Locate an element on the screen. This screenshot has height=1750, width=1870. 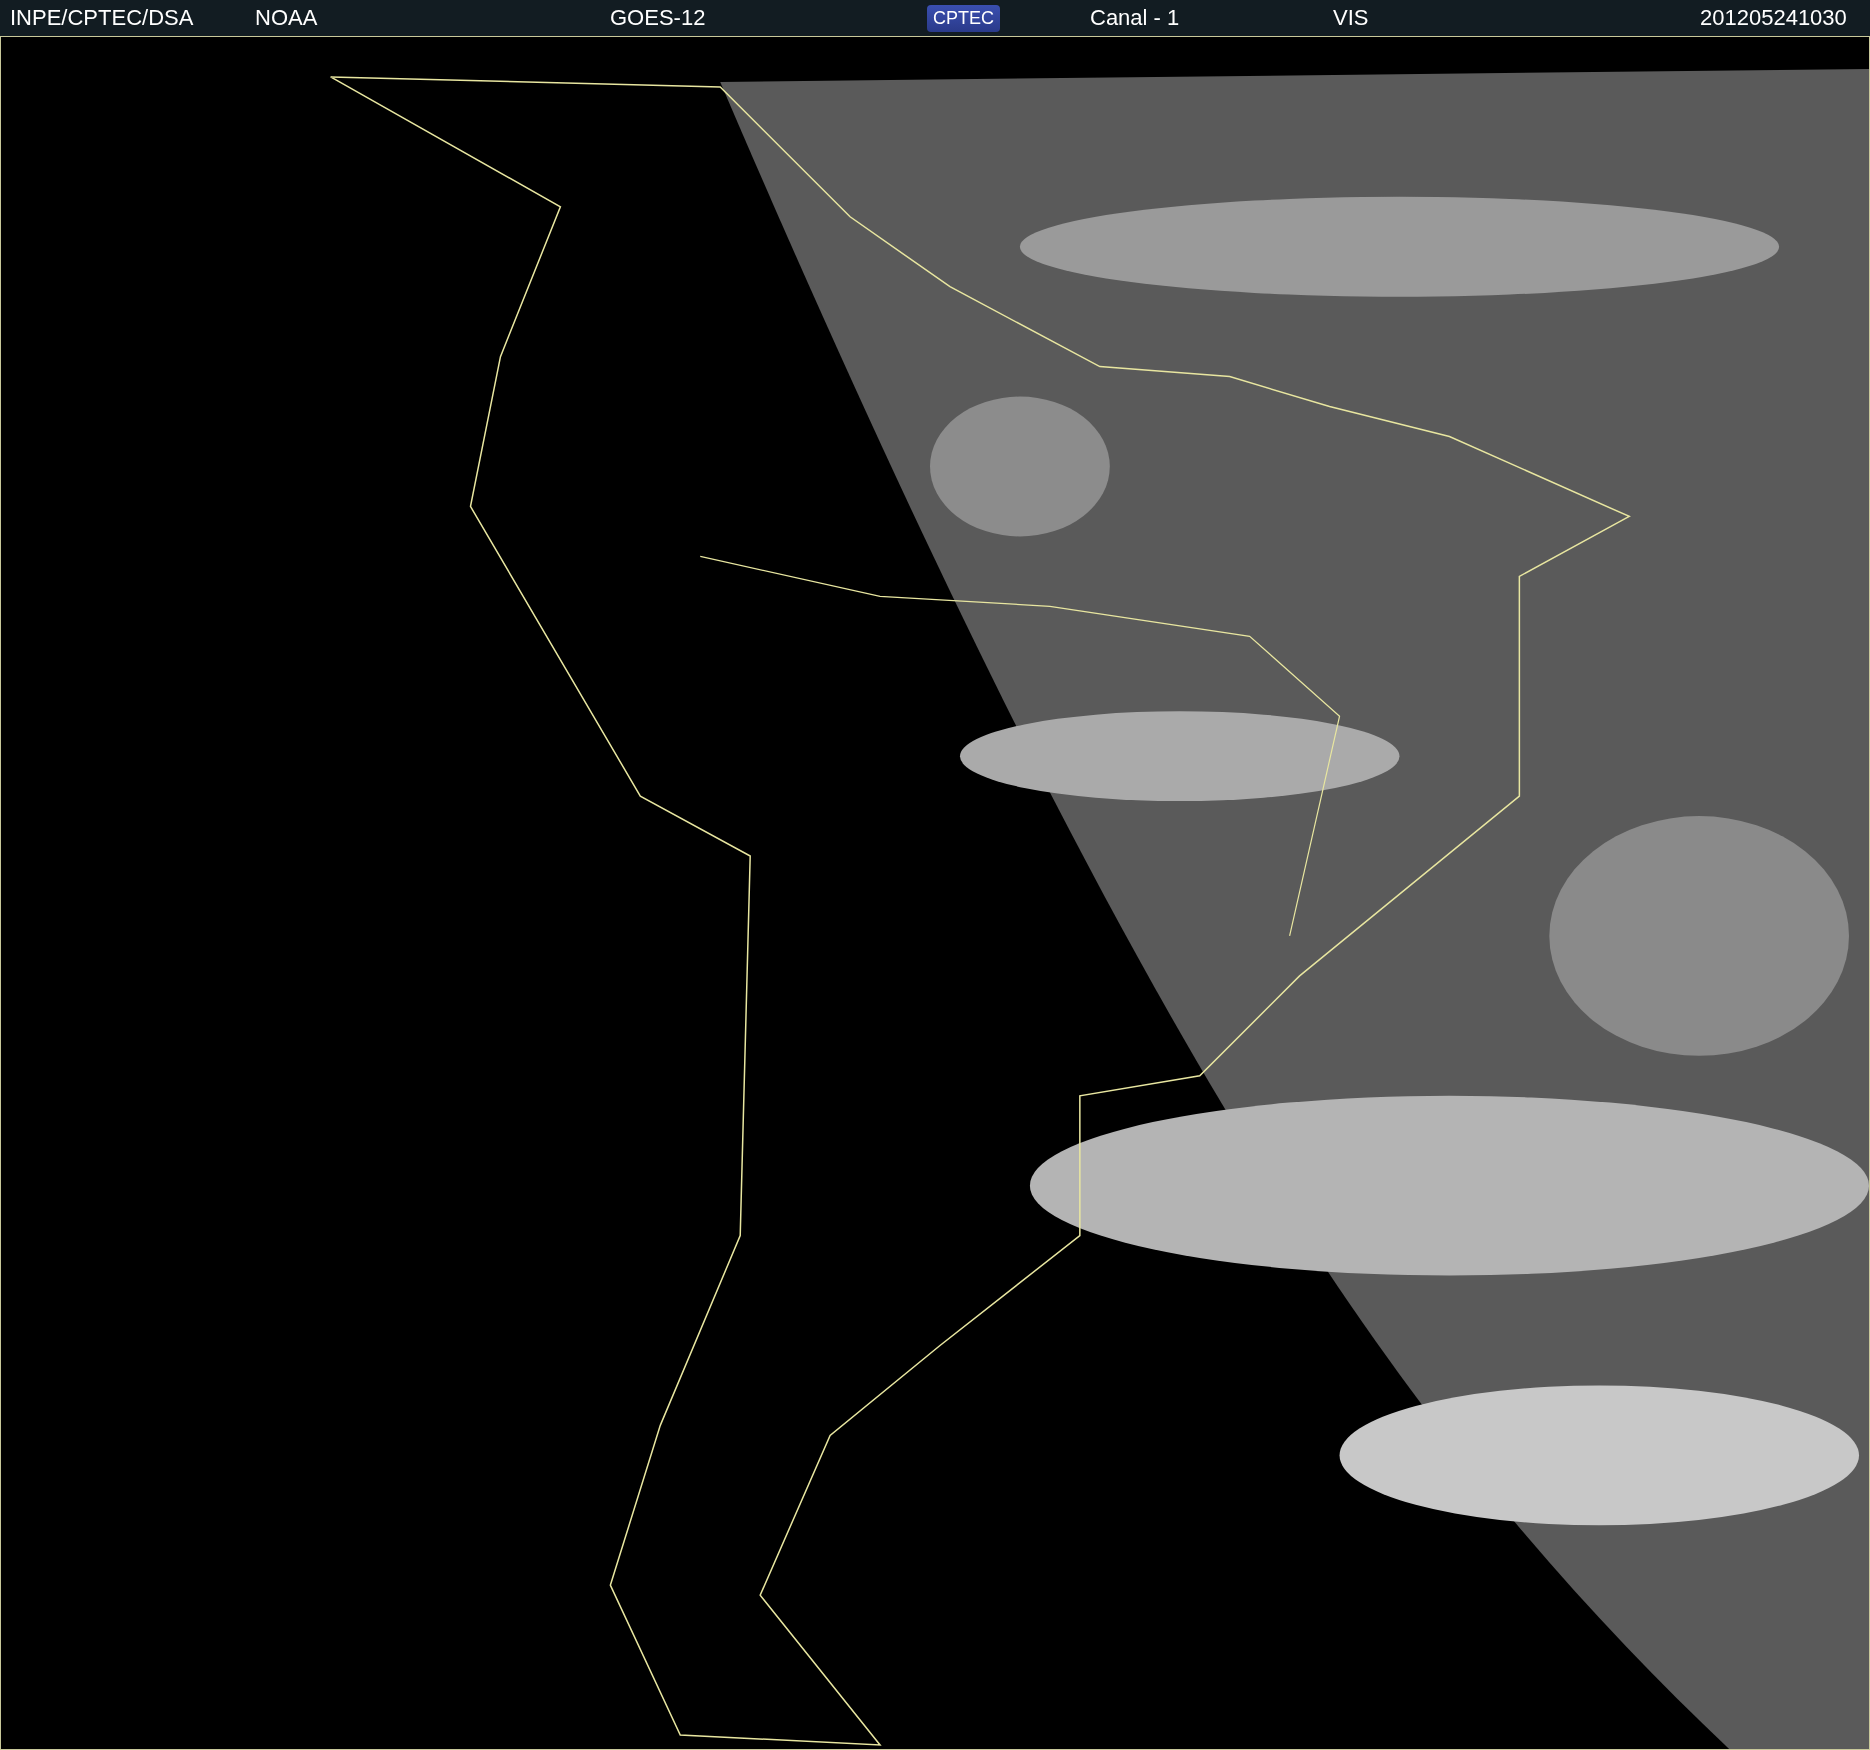
channel-label: Canal - 1 is located at coordinates (1135, 17).